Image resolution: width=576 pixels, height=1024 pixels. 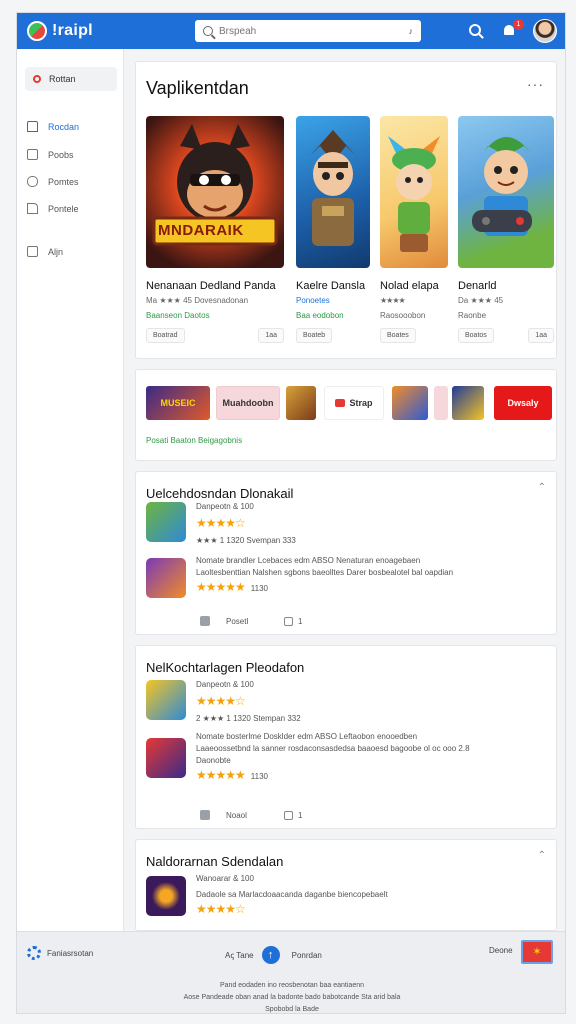 I want to click on app-meta: Danpeotn & 100, so click(x=225, y=684).